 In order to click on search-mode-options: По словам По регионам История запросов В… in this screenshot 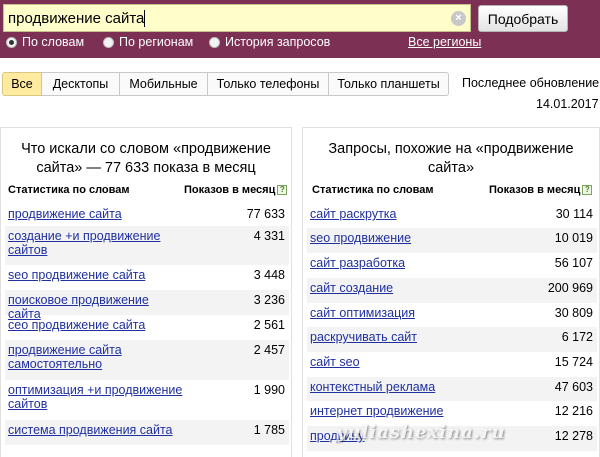, I will do `click(243, 43)`.